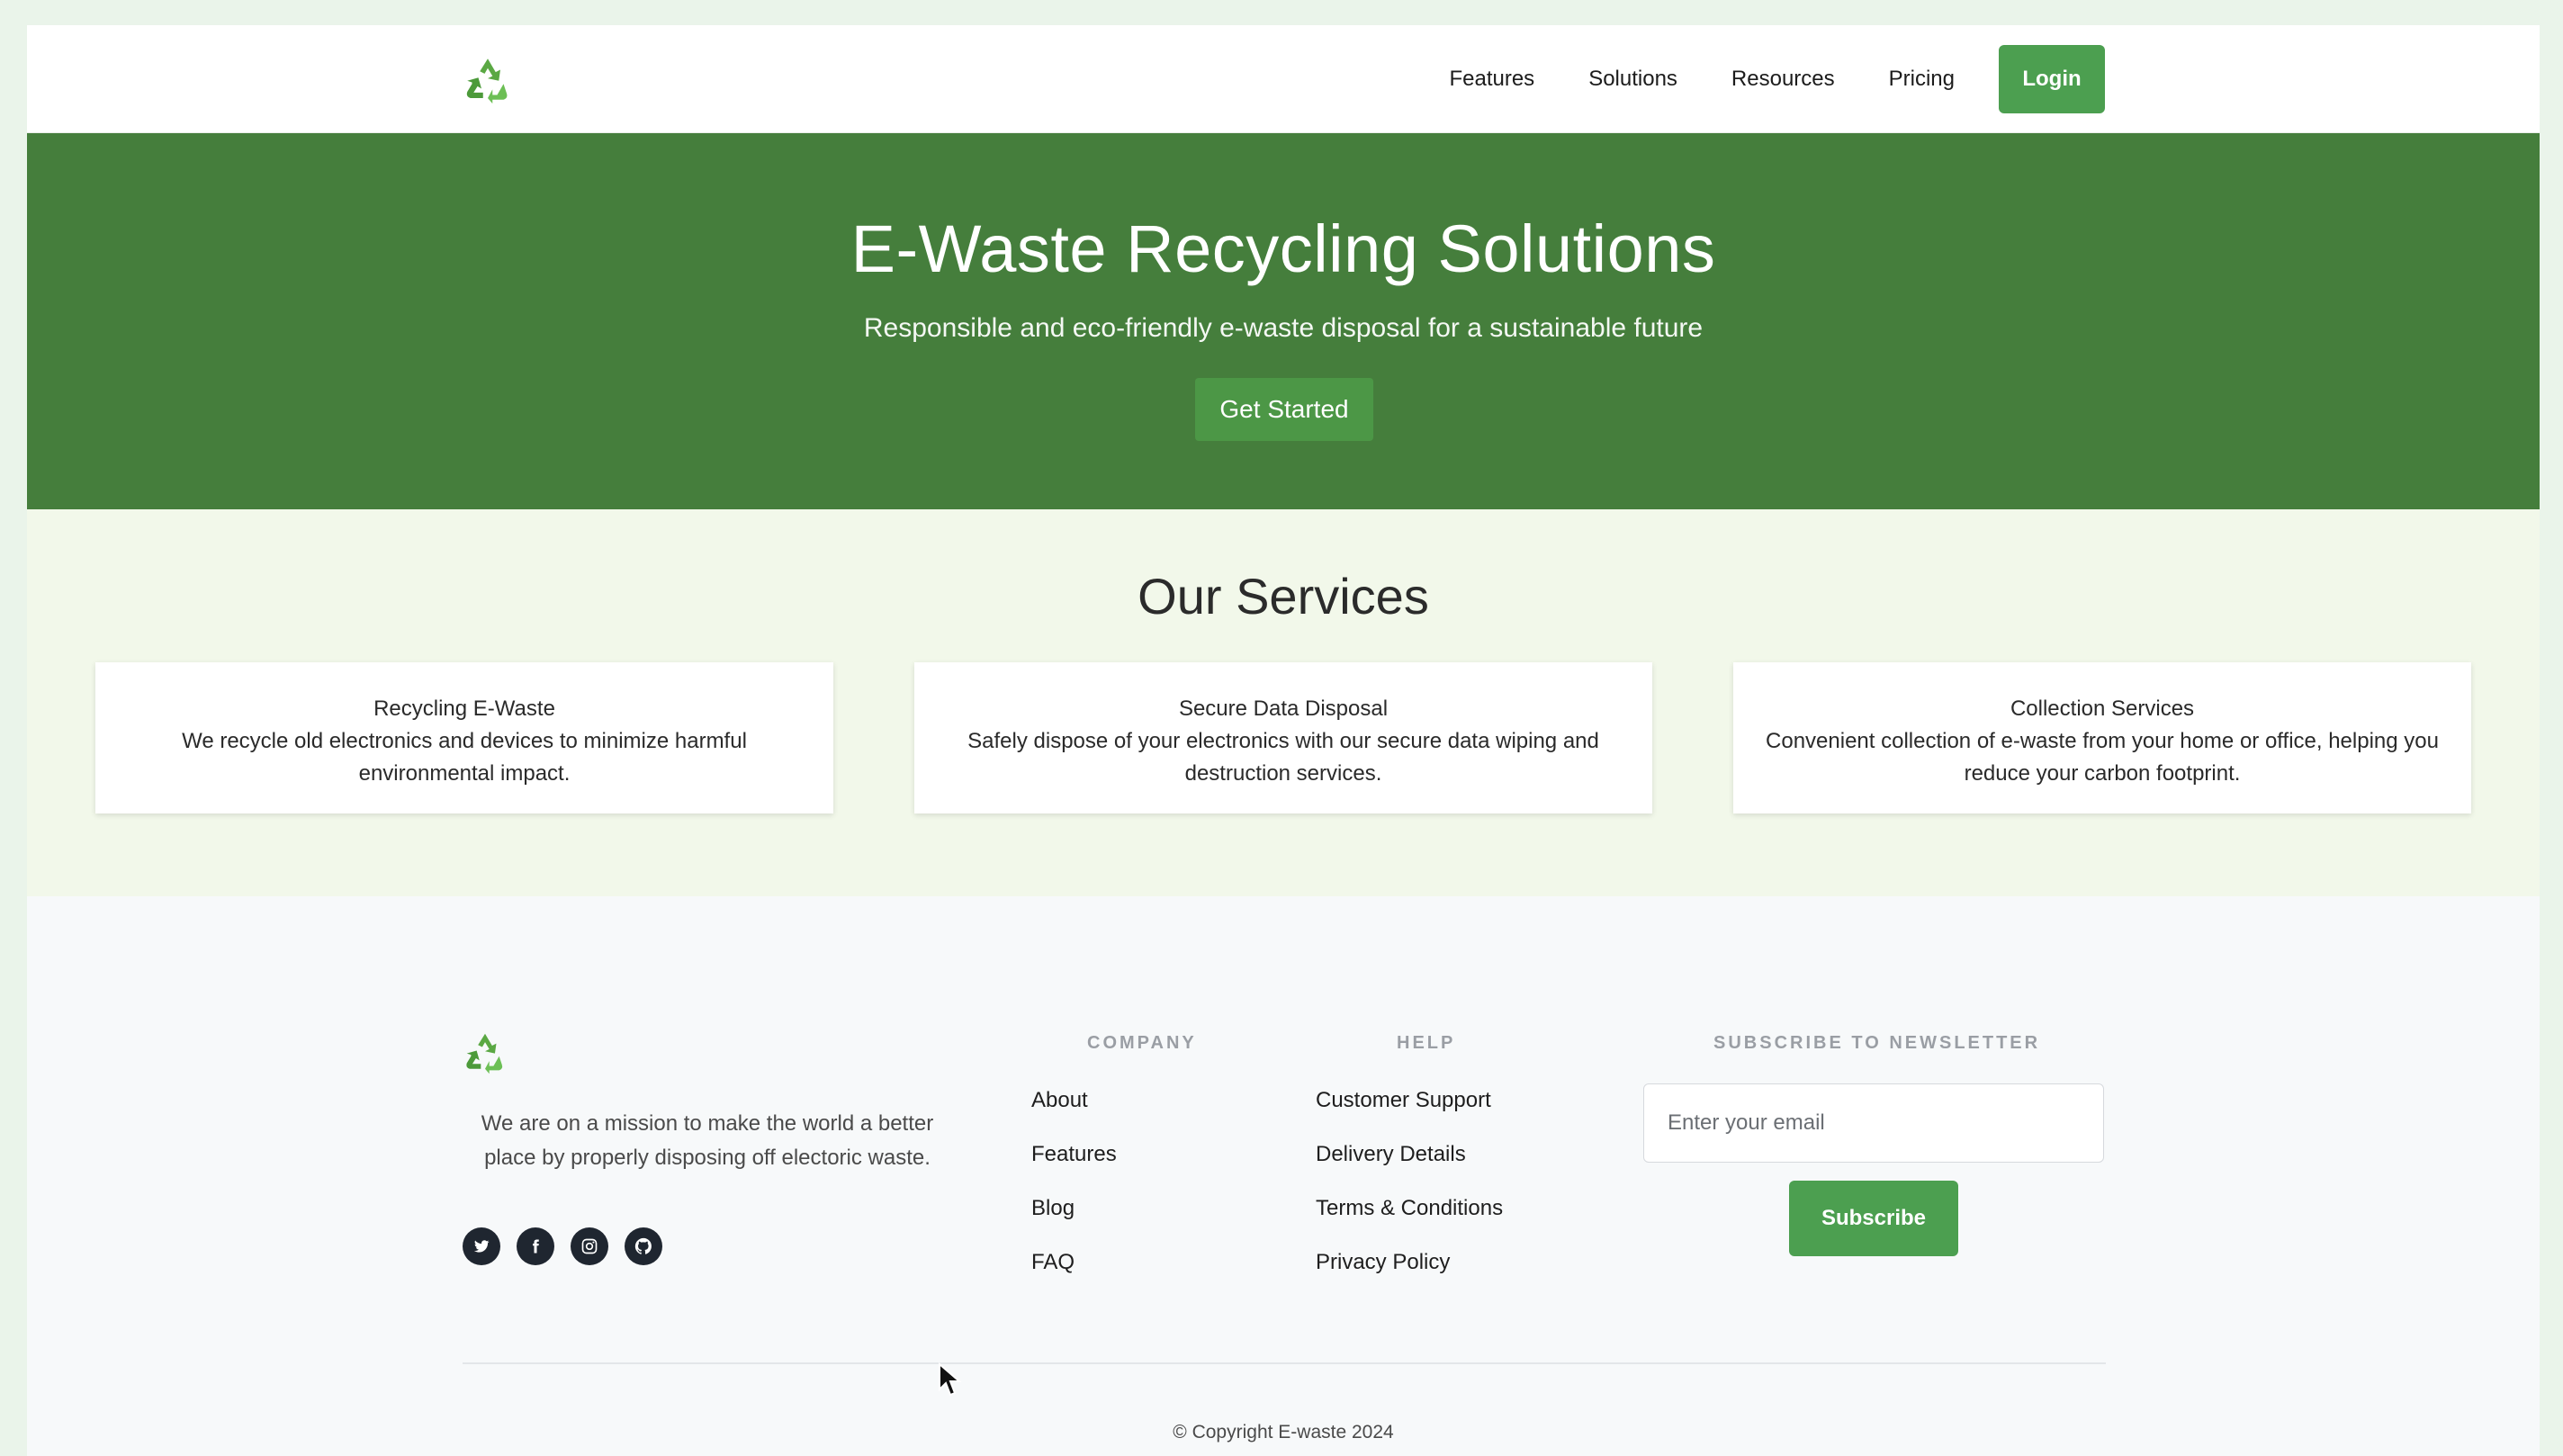  I want to click on copyright-text: © Copyright E-waste 2024, so click(1283, 1432).